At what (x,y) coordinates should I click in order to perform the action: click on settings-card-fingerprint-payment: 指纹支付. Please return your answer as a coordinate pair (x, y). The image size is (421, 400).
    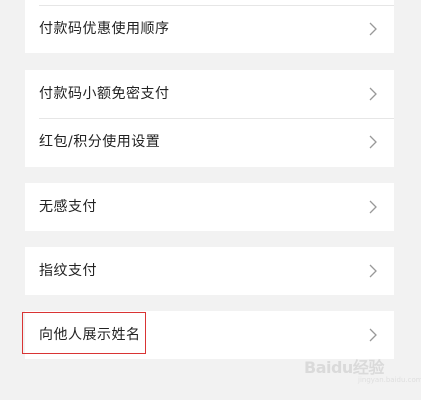
    Looking at the image, I should click on (209, 271).